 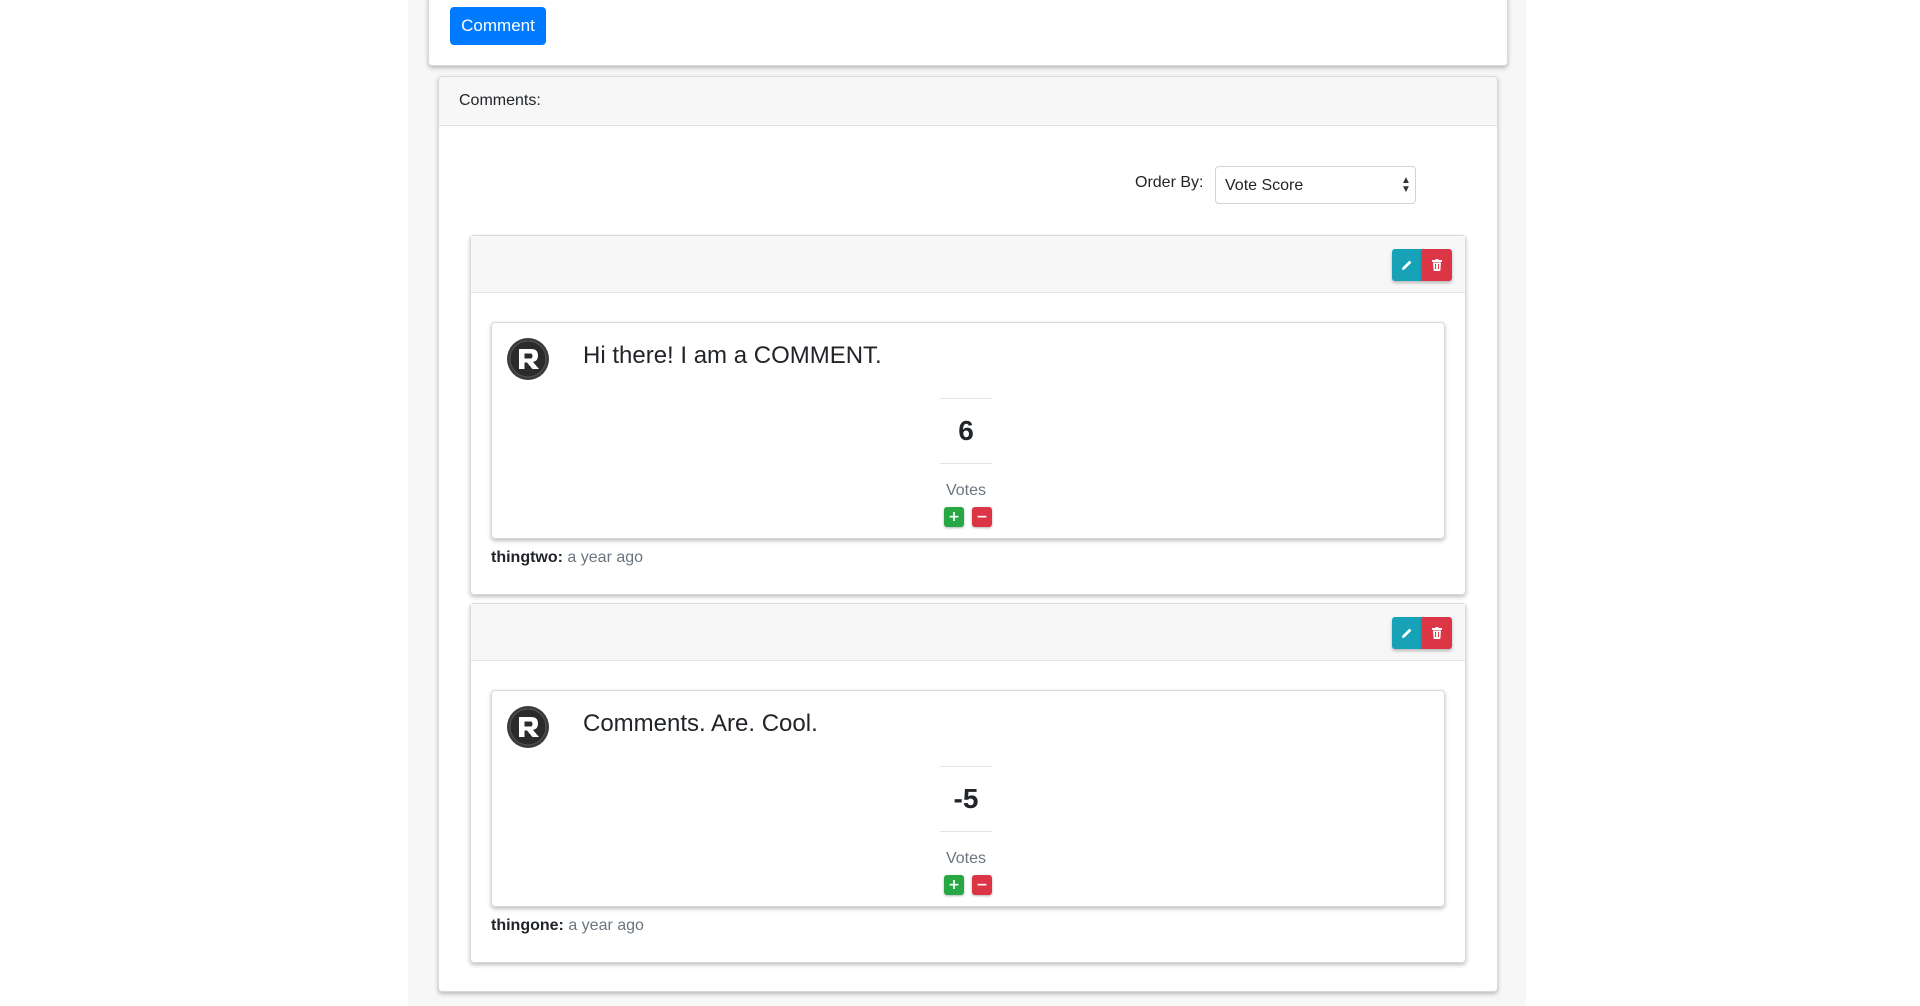 I want to click on vote-score-box: 6, so click(x=966, y=431).